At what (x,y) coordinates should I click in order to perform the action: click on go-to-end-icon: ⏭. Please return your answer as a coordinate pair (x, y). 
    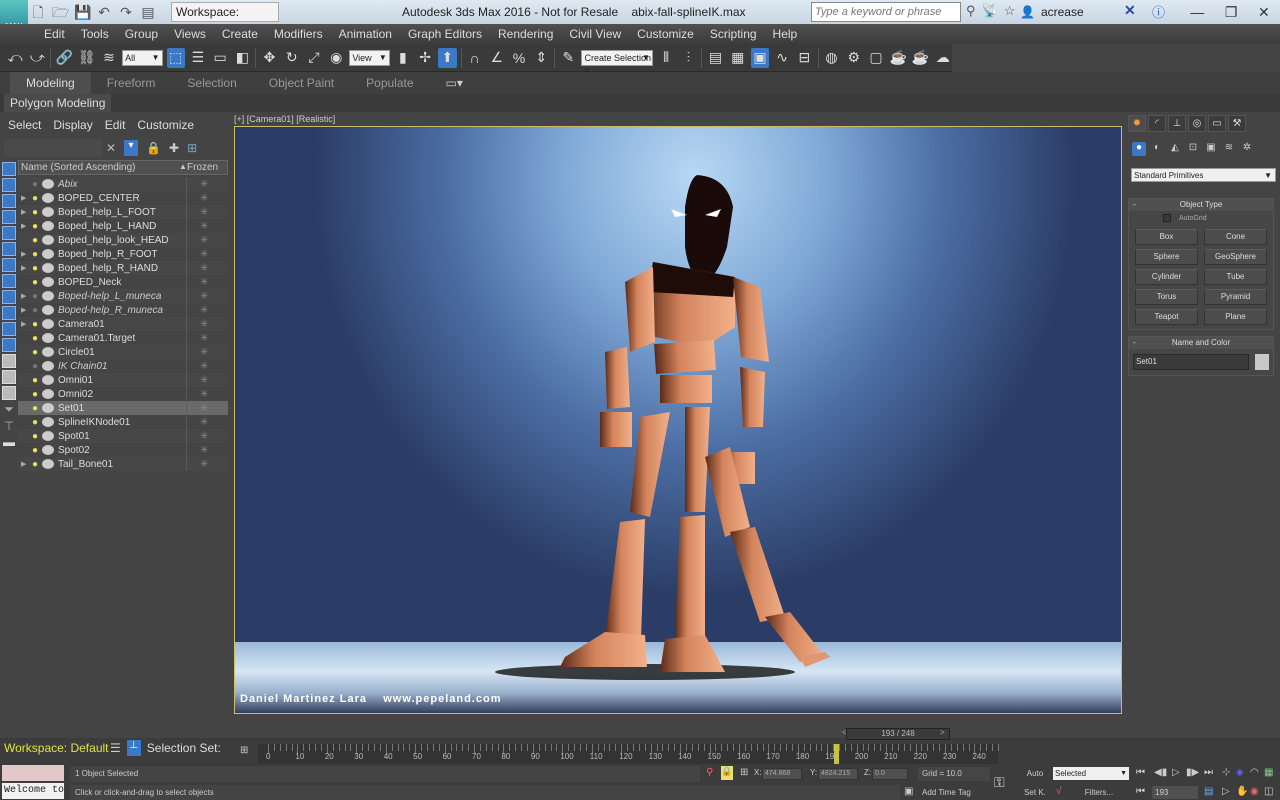
    Looking at the image, I should click on (1208, 772).